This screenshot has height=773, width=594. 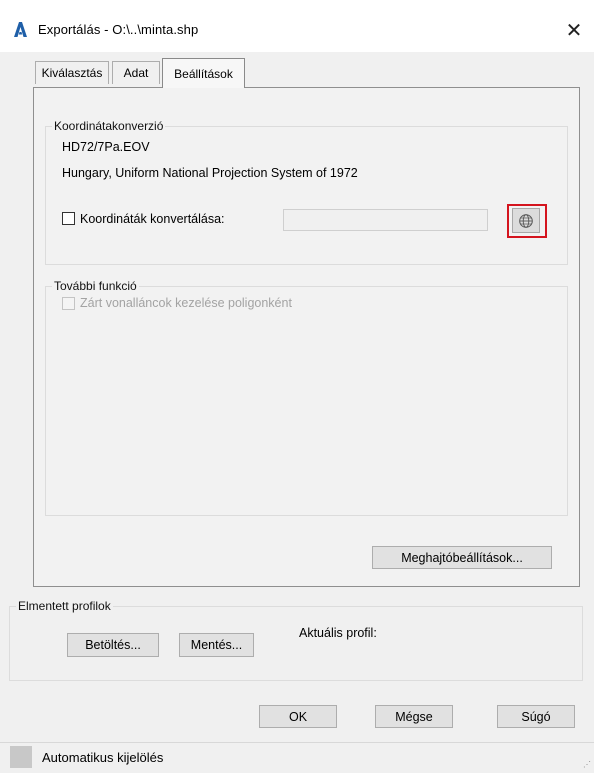 I want to click on tab-data-label: Adat, so click(x=136, y=73).